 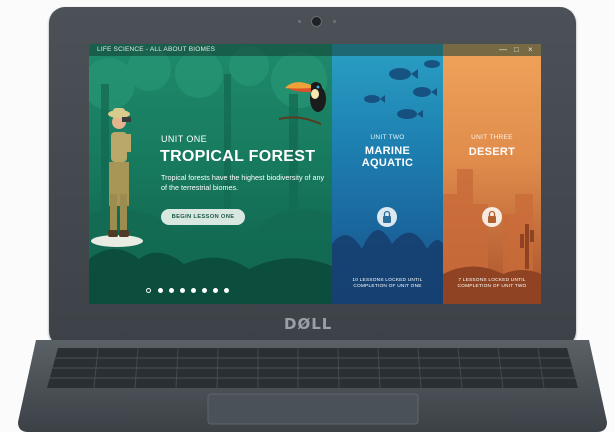 I want to click on close-button: ×, so click(x=530, y=49).